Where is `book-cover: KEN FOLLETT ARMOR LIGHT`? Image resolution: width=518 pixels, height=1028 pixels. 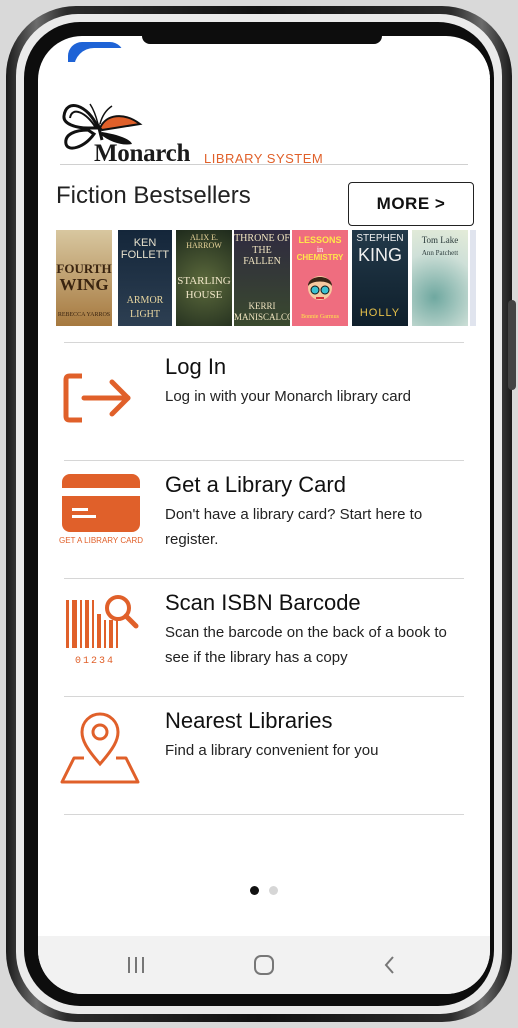
book-cover: KEN FOLLETT ARMOR LIGHT is located at coordinates (145, 278).